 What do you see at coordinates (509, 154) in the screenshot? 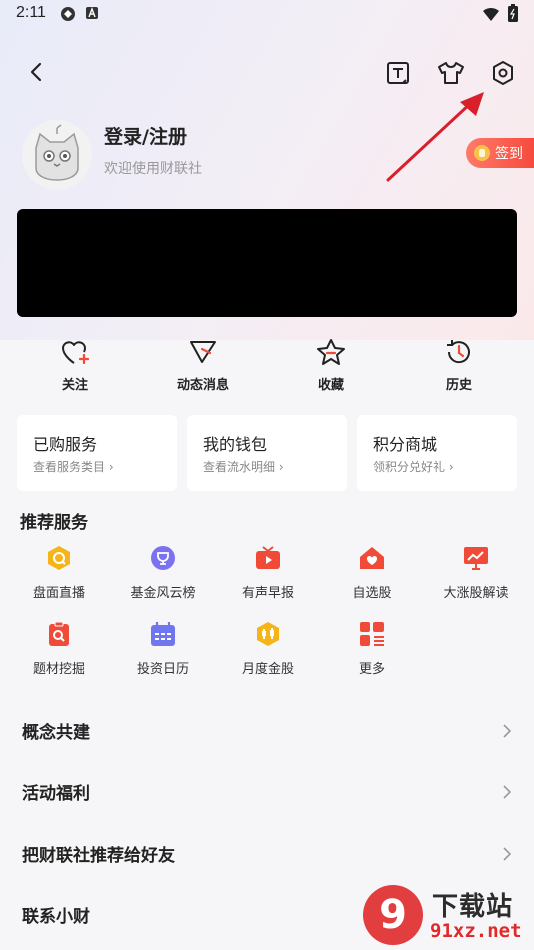
I see `signin-label: 签到` at bounding box center [509, 154].